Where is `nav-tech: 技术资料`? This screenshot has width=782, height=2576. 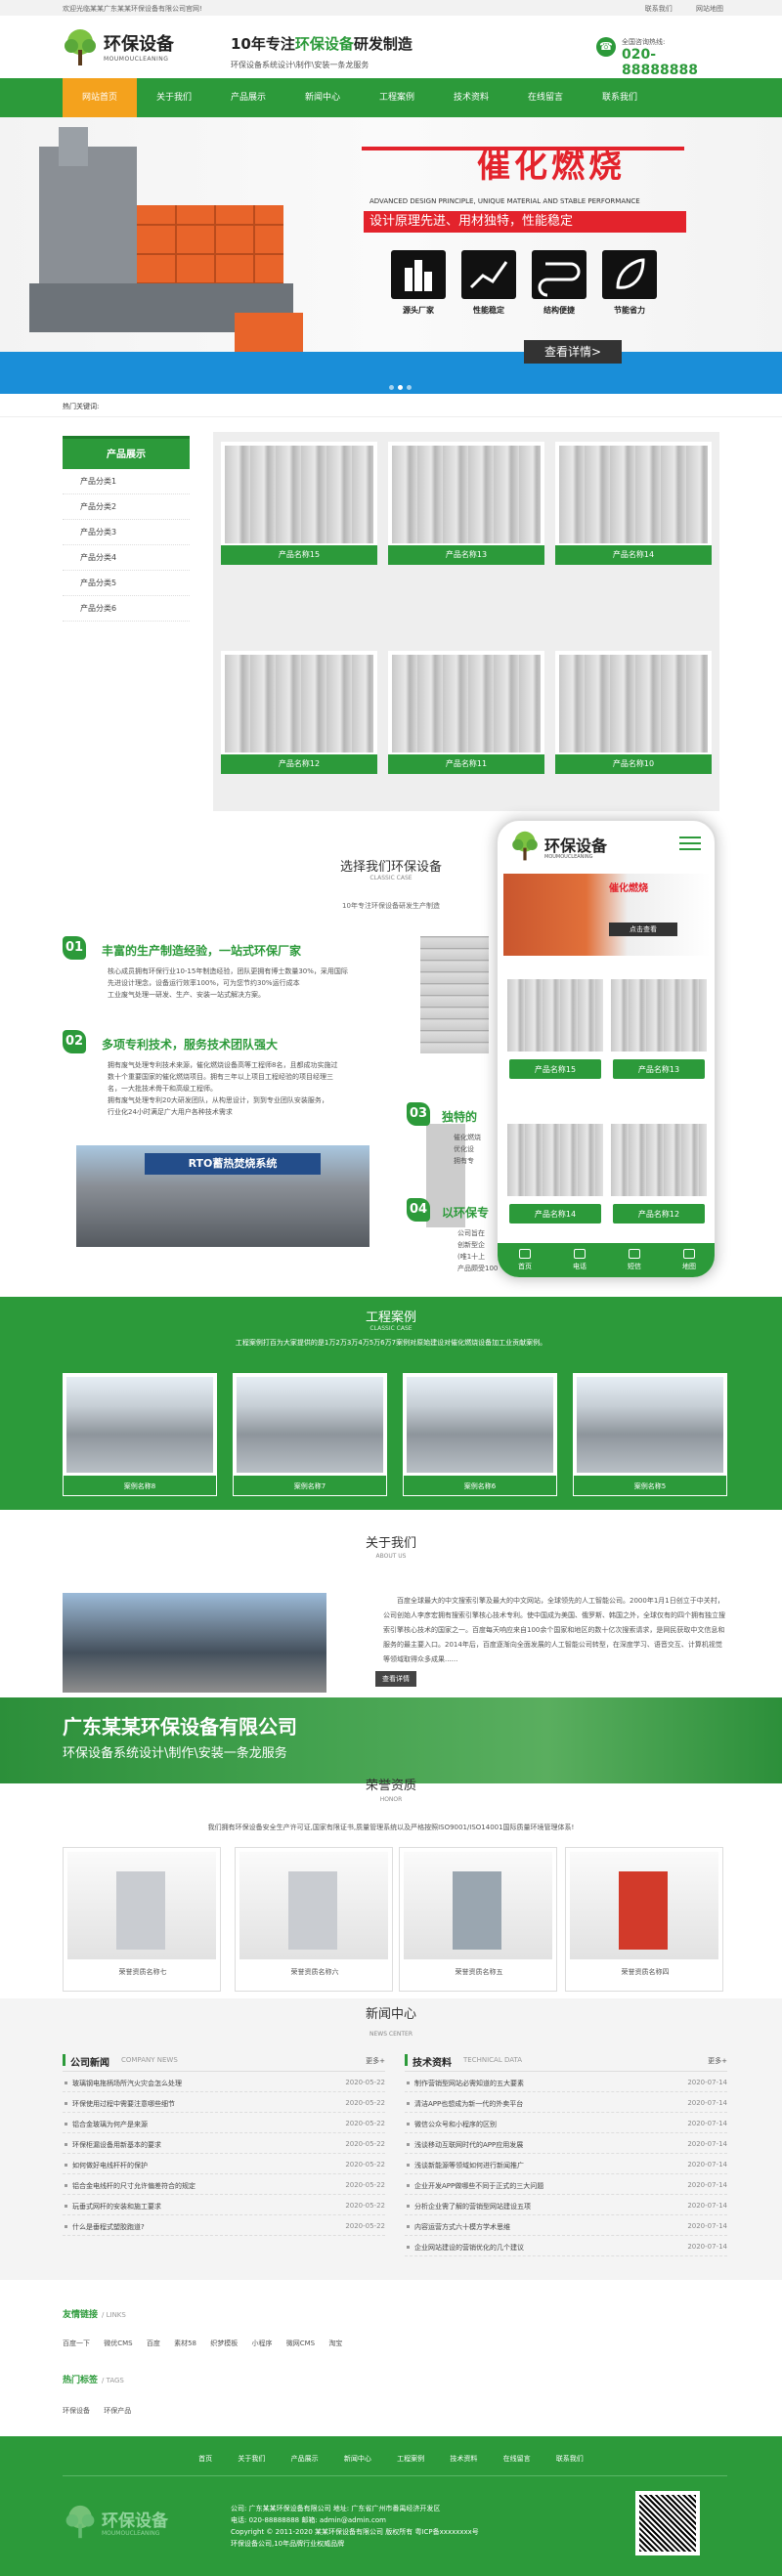
nav-tech: 技术资料 is located at coordinates (471, 97).